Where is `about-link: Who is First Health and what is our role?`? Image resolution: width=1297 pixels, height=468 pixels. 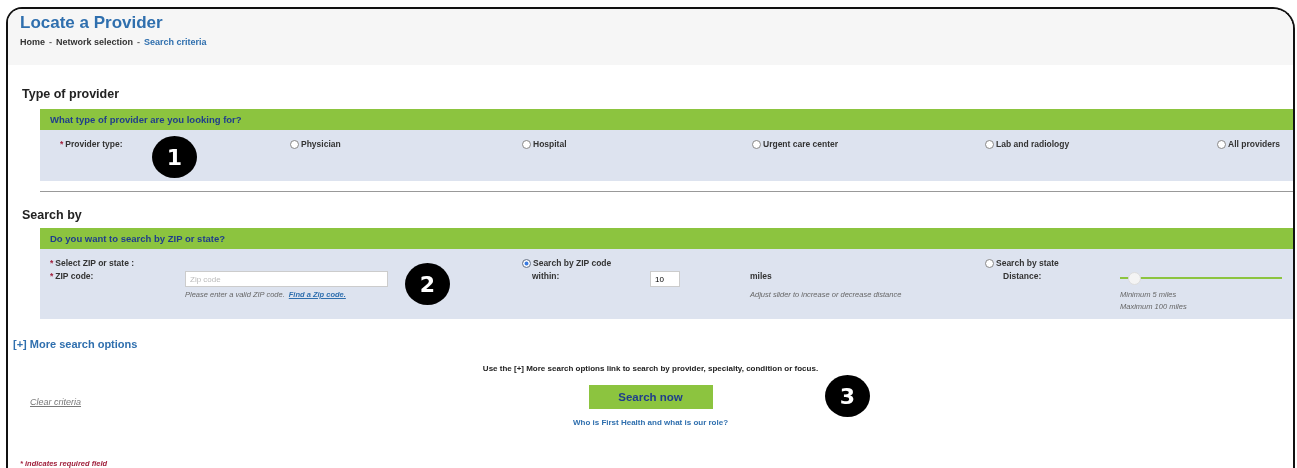 about-link: Who is First Health and what is our role? is located at coordinates (650, 422).